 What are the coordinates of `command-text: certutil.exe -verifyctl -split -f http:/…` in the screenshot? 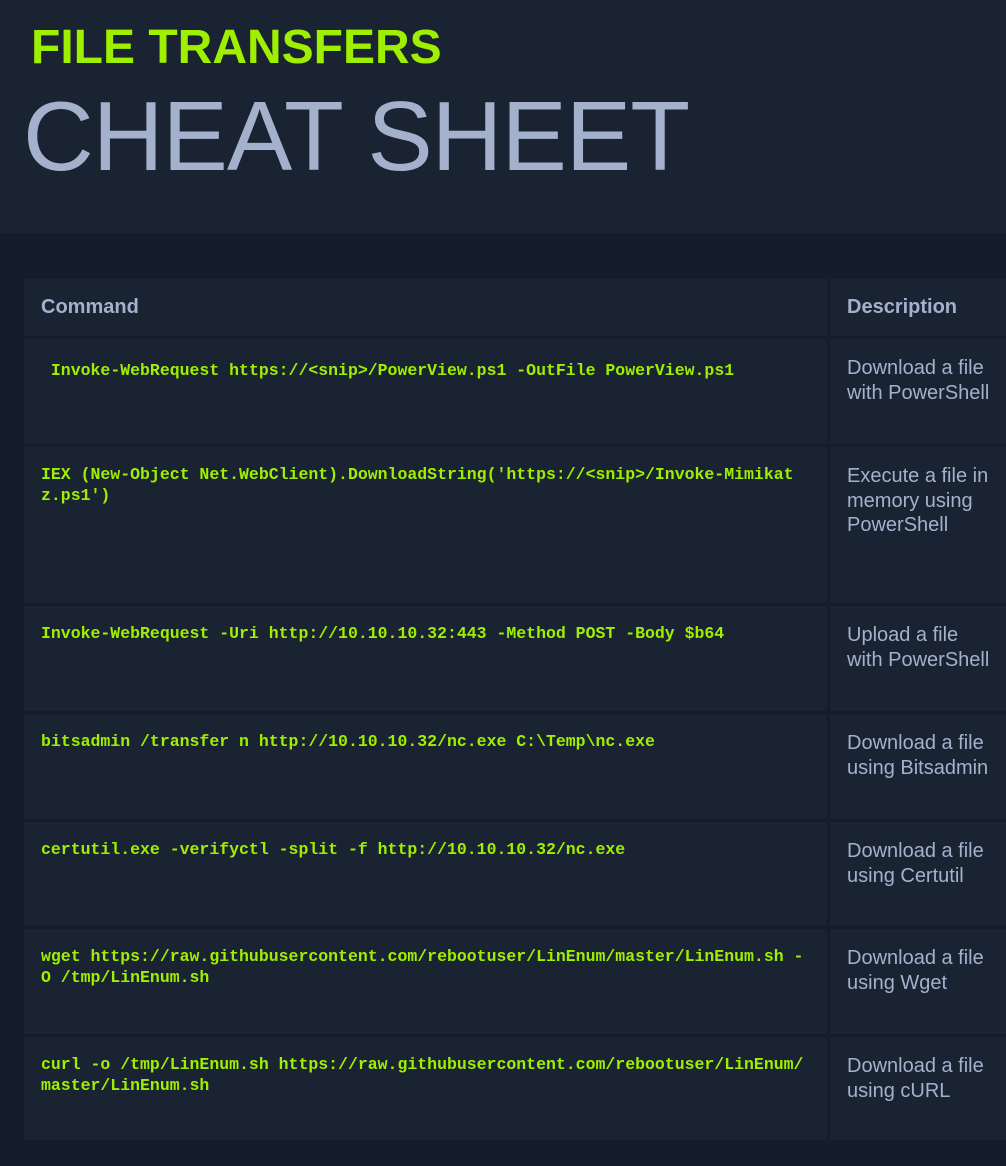 It's located at (333, 849).